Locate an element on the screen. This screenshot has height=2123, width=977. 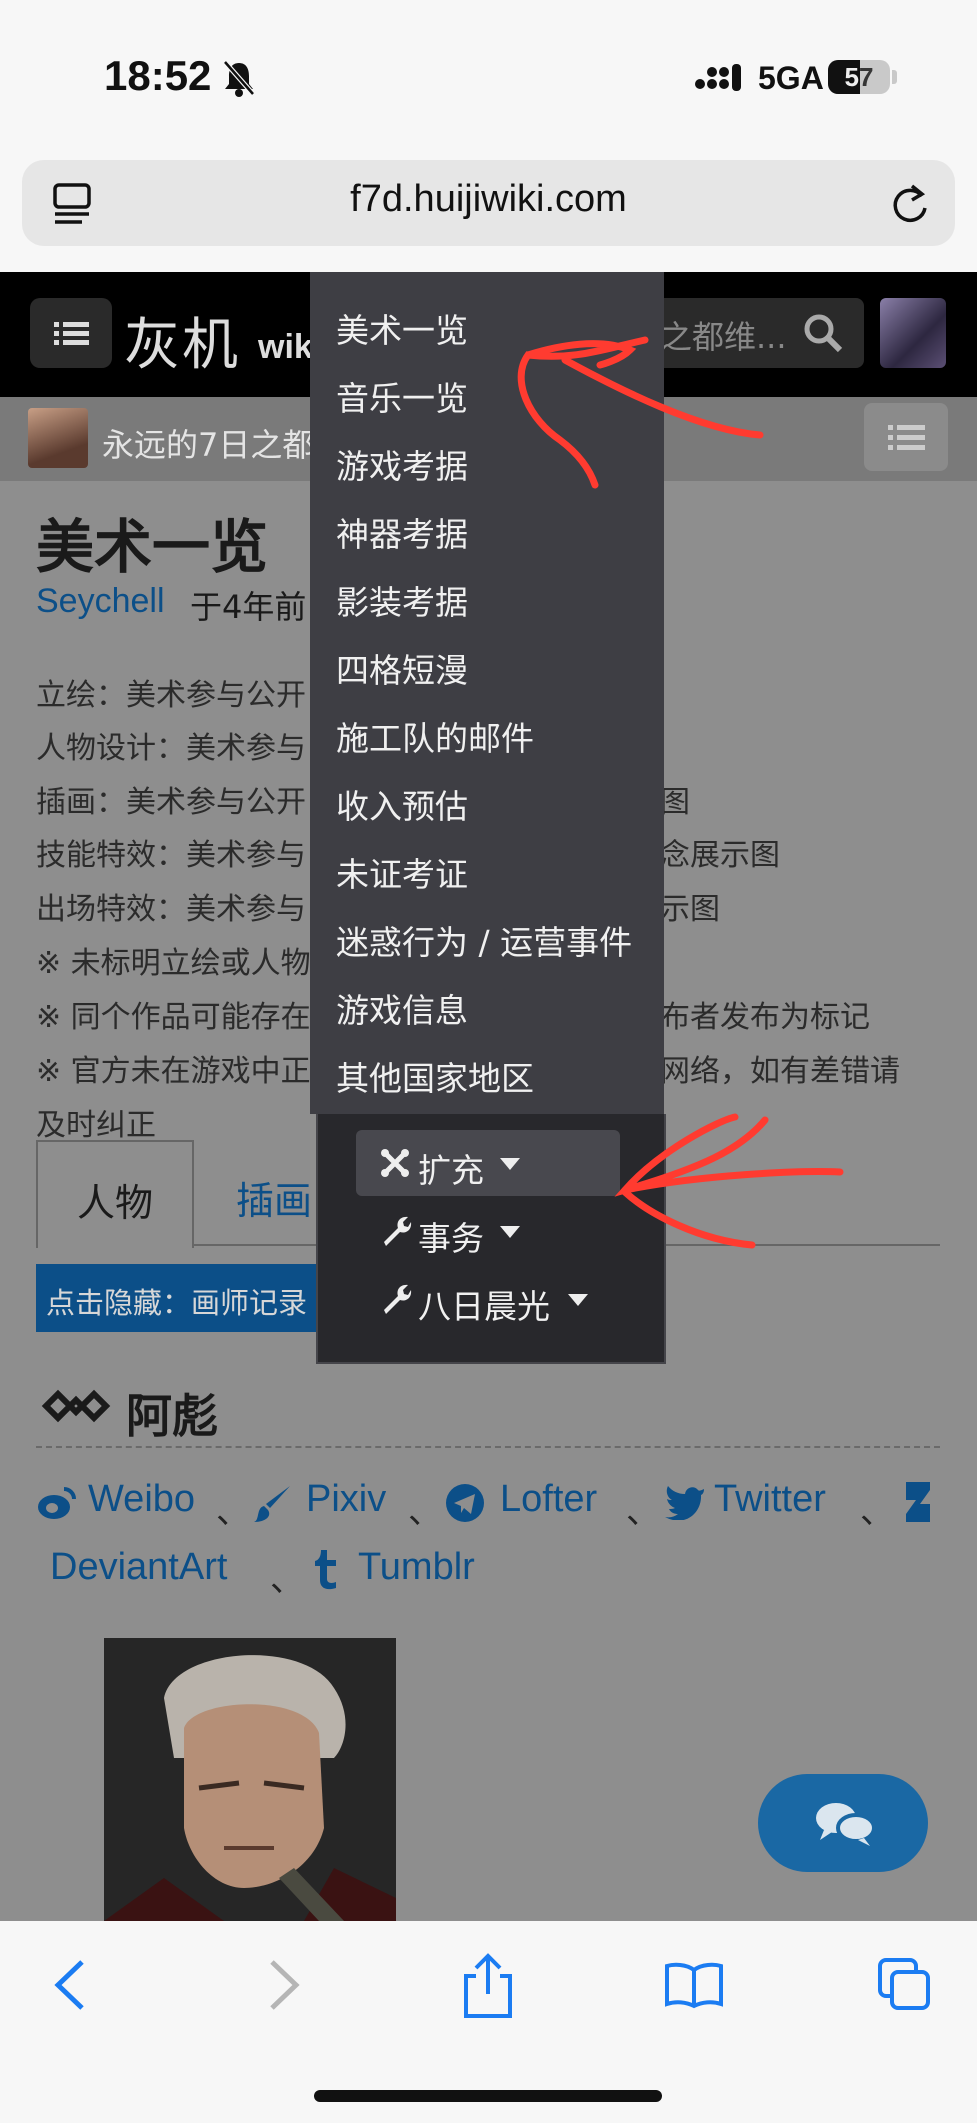
telegram-icon is located at coordinates (465, 1503).